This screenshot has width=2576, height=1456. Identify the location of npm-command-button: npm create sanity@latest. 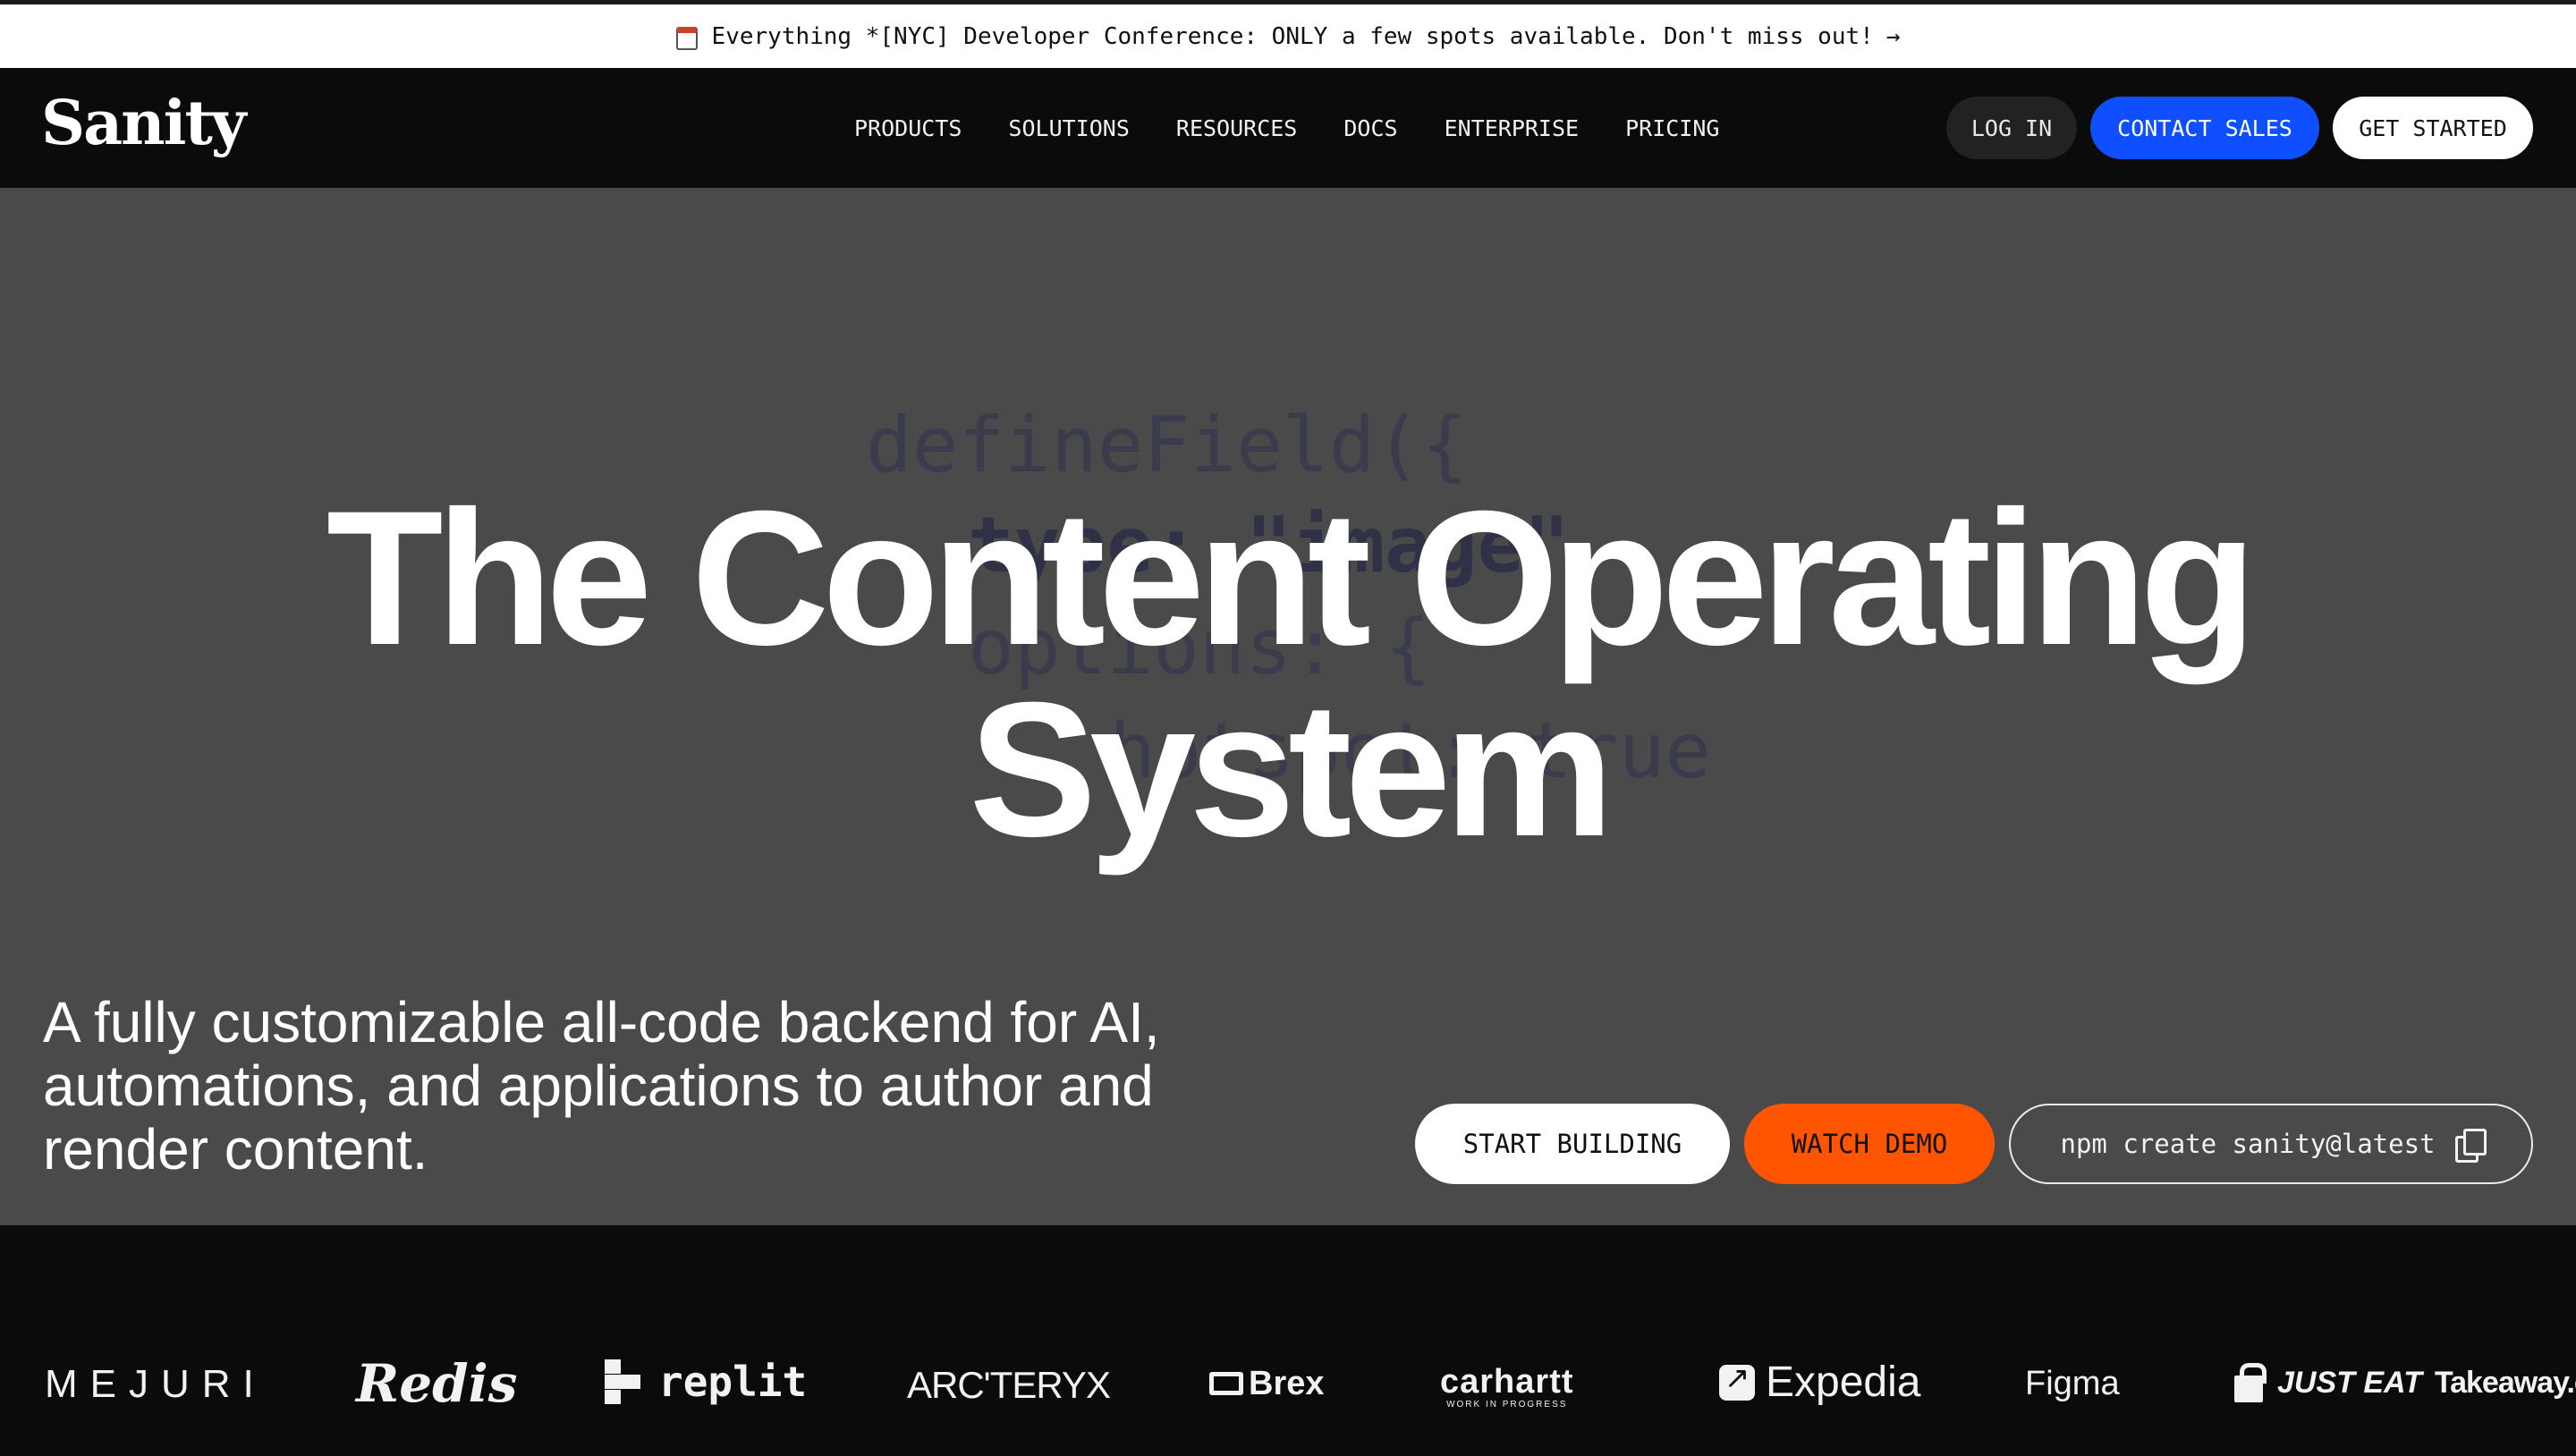
(2271, 1144).